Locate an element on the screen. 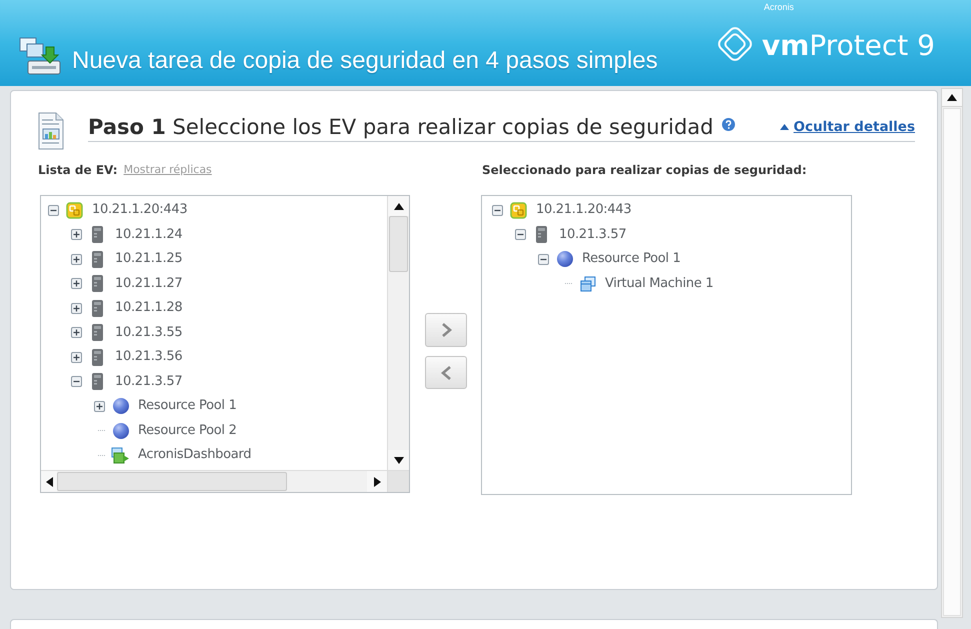 The width and height of the screenshot is (971, 629). triangle-right-icon is located at coordinates (377, 481).